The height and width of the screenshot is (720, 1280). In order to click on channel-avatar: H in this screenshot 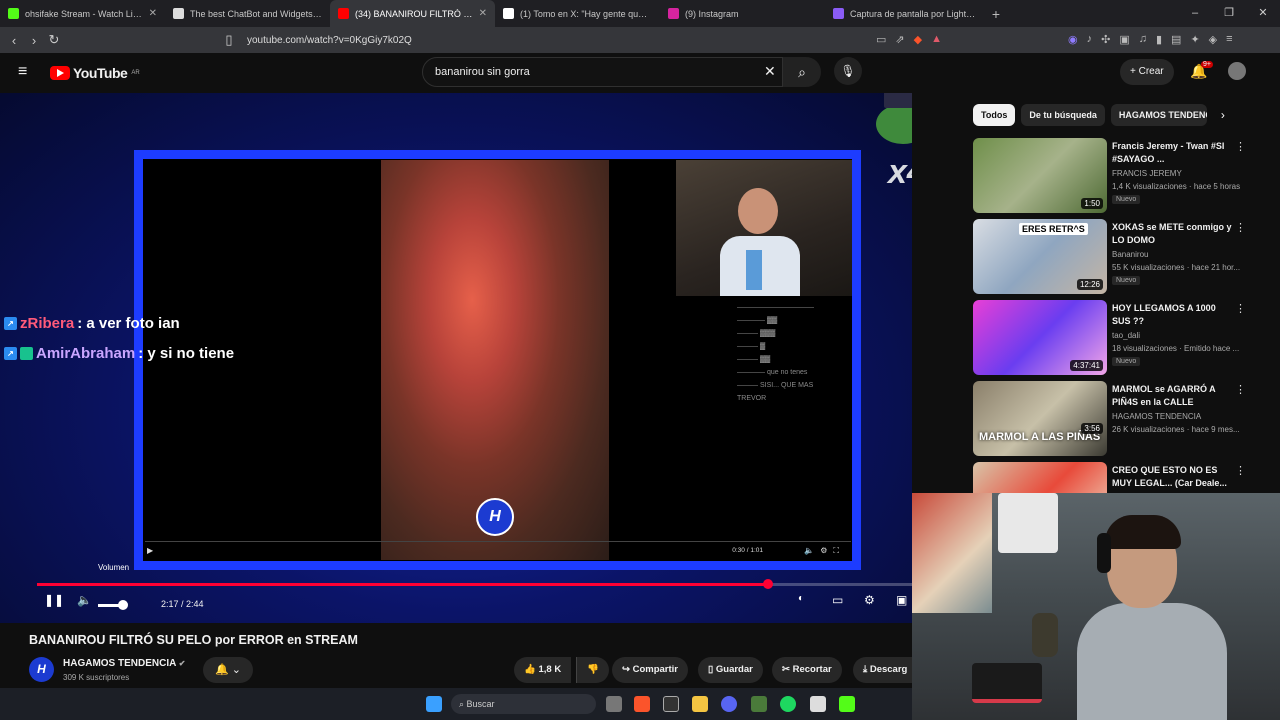, I will do `click(41, 669)`.